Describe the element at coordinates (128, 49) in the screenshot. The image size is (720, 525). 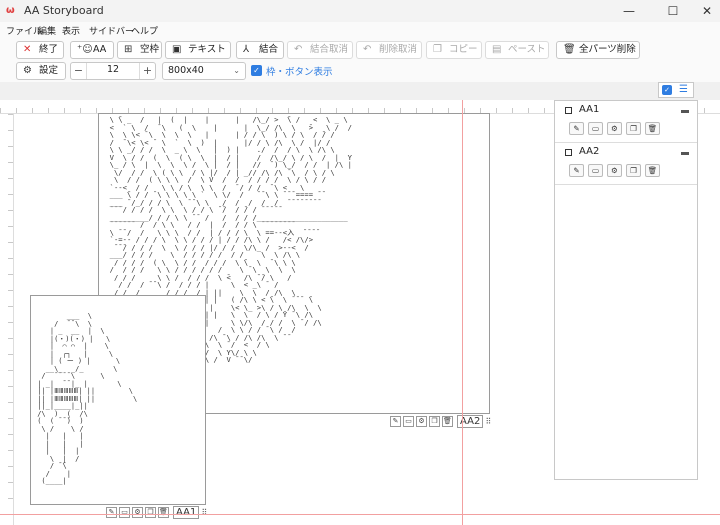
I see `add-square-icon: ⊞` at that location.